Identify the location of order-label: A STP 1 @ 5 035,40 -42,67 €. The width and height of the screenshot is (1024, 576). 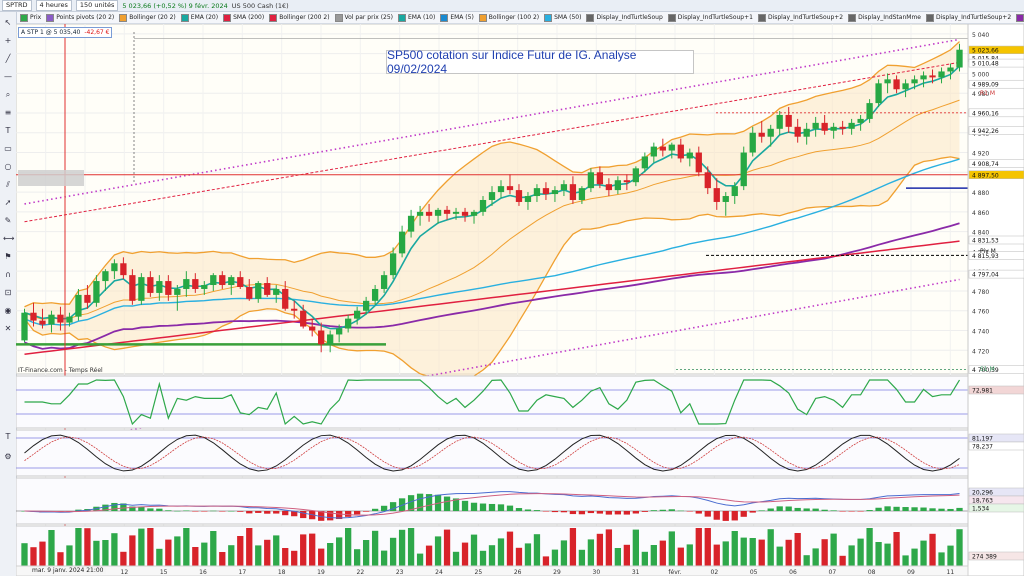
(65, 32).